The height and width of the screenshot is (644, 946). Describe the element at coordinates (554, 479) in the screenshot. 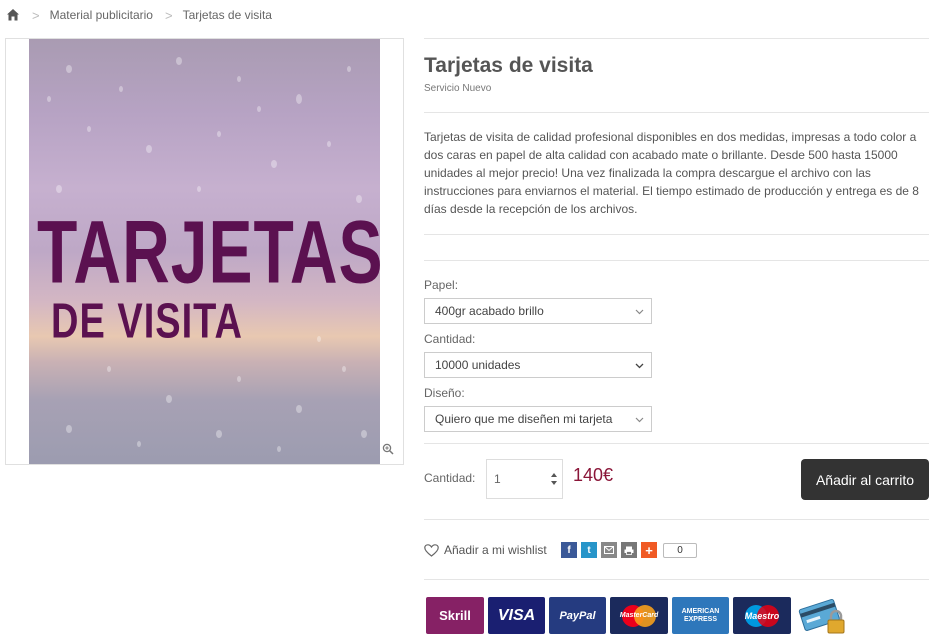

I see `spinner-arrows-icon` at that location.